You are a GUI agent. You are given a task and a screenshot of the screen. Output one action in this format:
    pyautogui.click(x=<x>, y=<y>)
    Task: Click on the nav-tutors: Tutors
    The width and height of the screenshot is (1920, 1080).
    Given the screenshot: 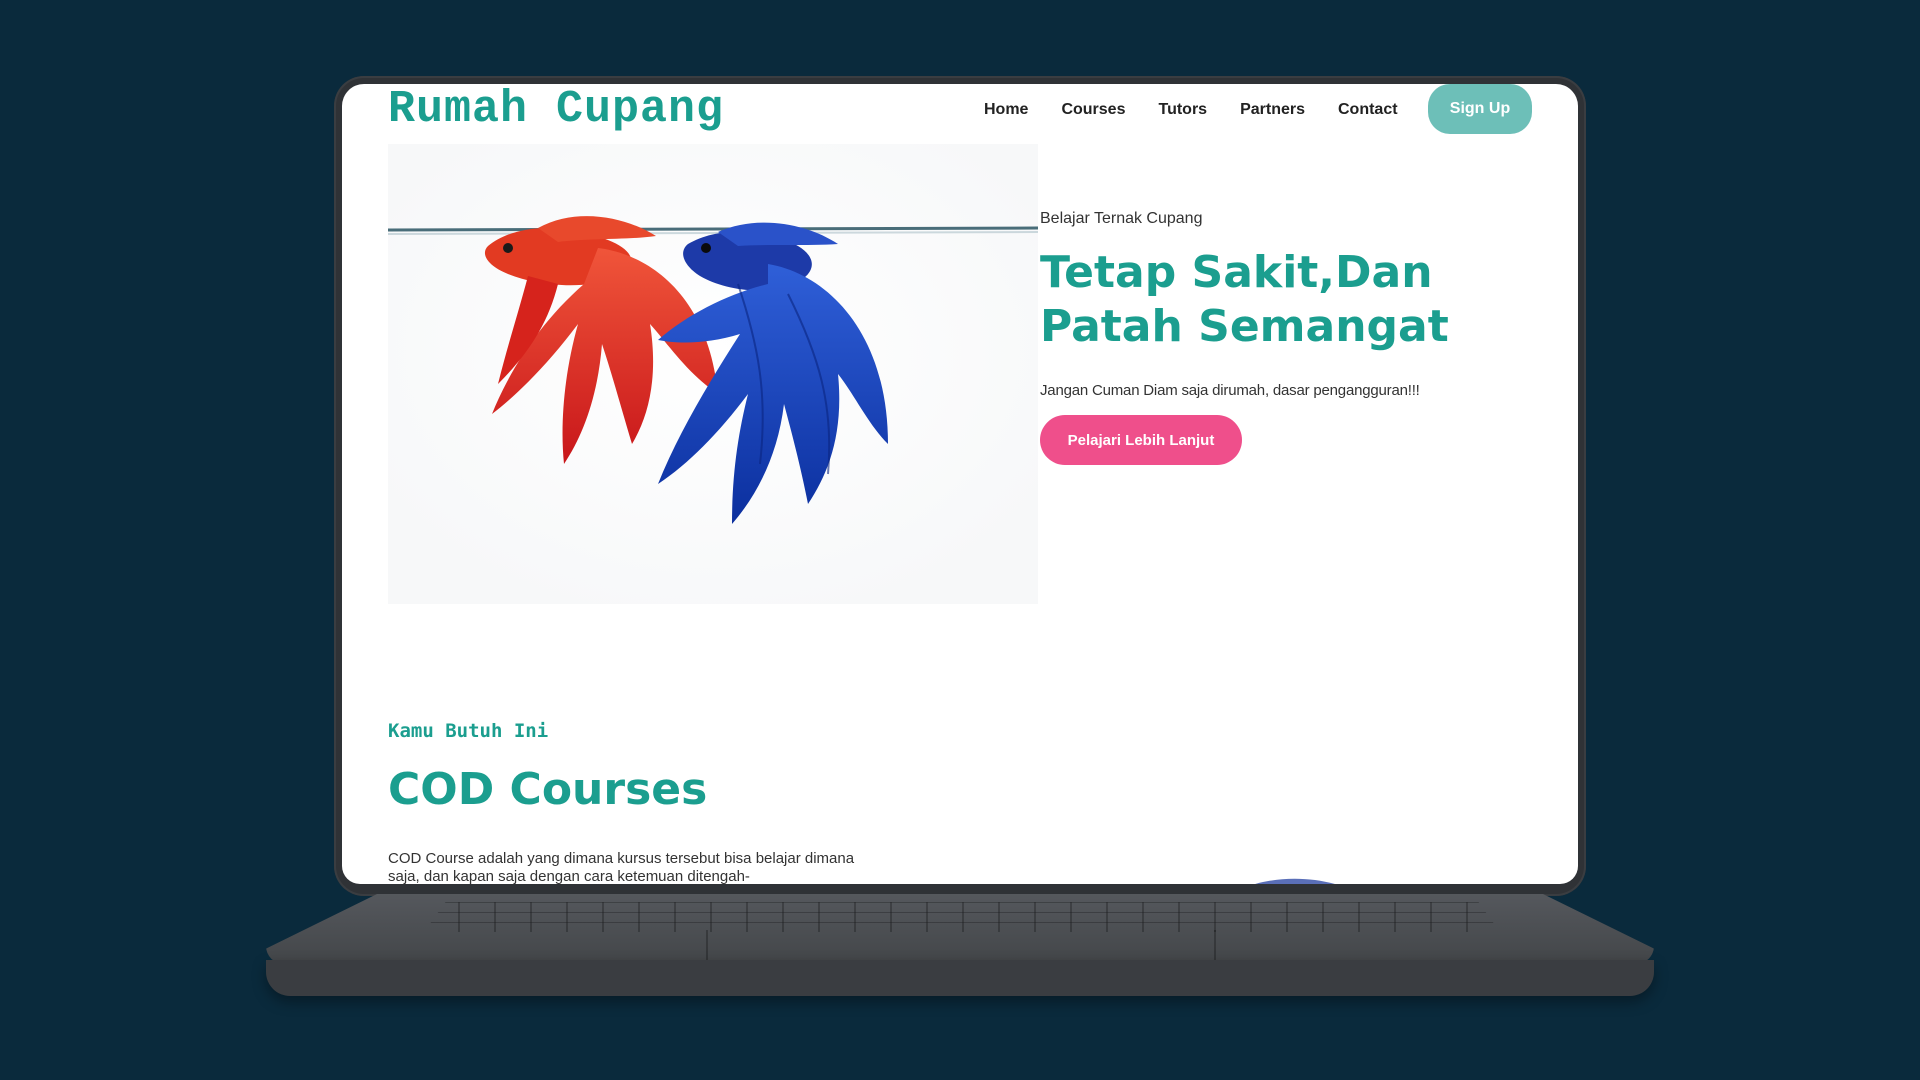 What is the action you would take?
    pyautogui.click(x=1182, y=110)
    